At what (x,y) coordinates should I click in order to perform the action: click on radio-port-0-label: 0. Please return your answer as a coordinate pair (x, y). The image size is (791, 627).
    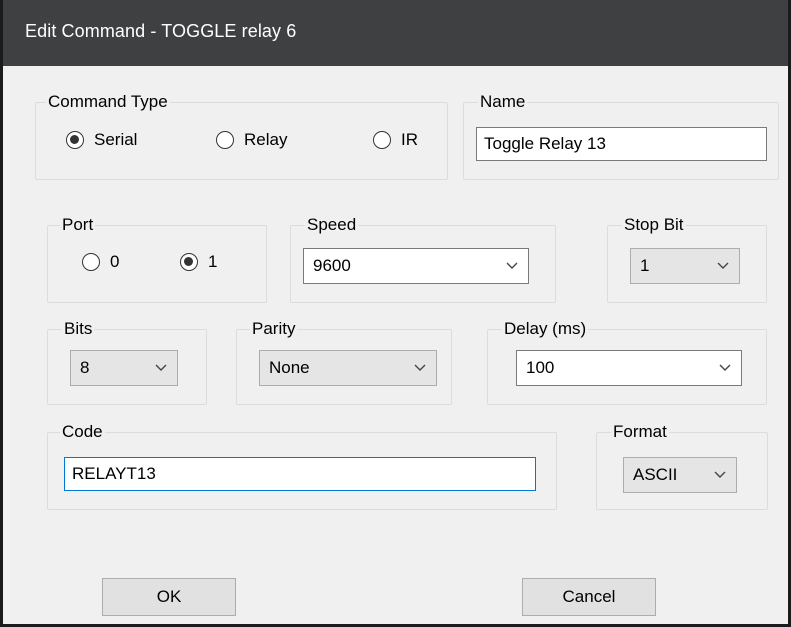
    Looking at the image, I should click on (115, 261).